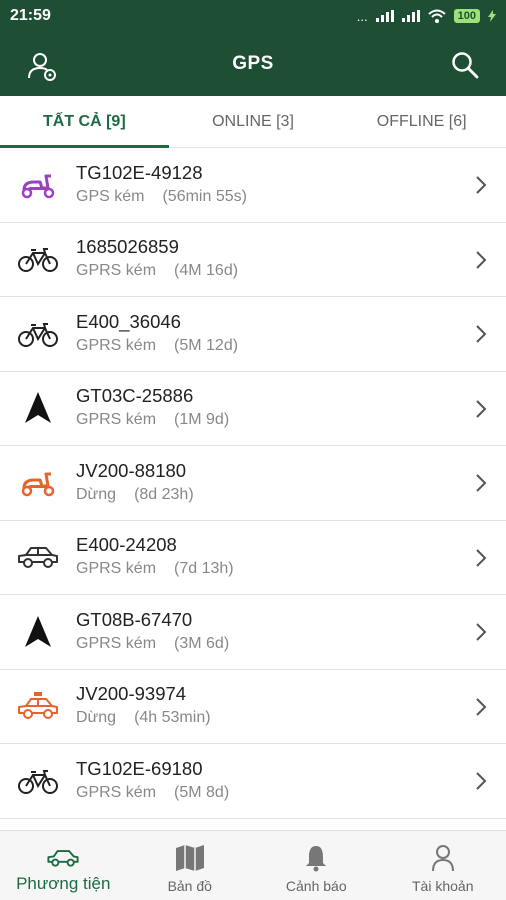 The height and width of the screenshot is (900, 506). I want to click on map-icon, so click(189, 858).